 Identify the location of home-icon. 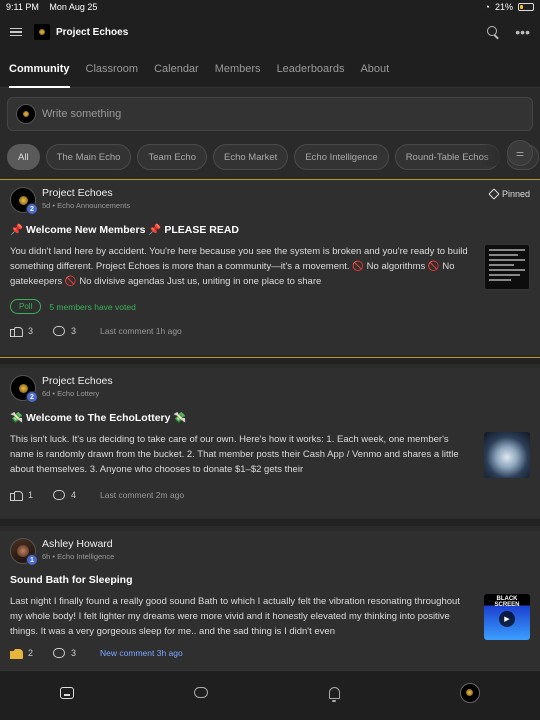
(67, 692).